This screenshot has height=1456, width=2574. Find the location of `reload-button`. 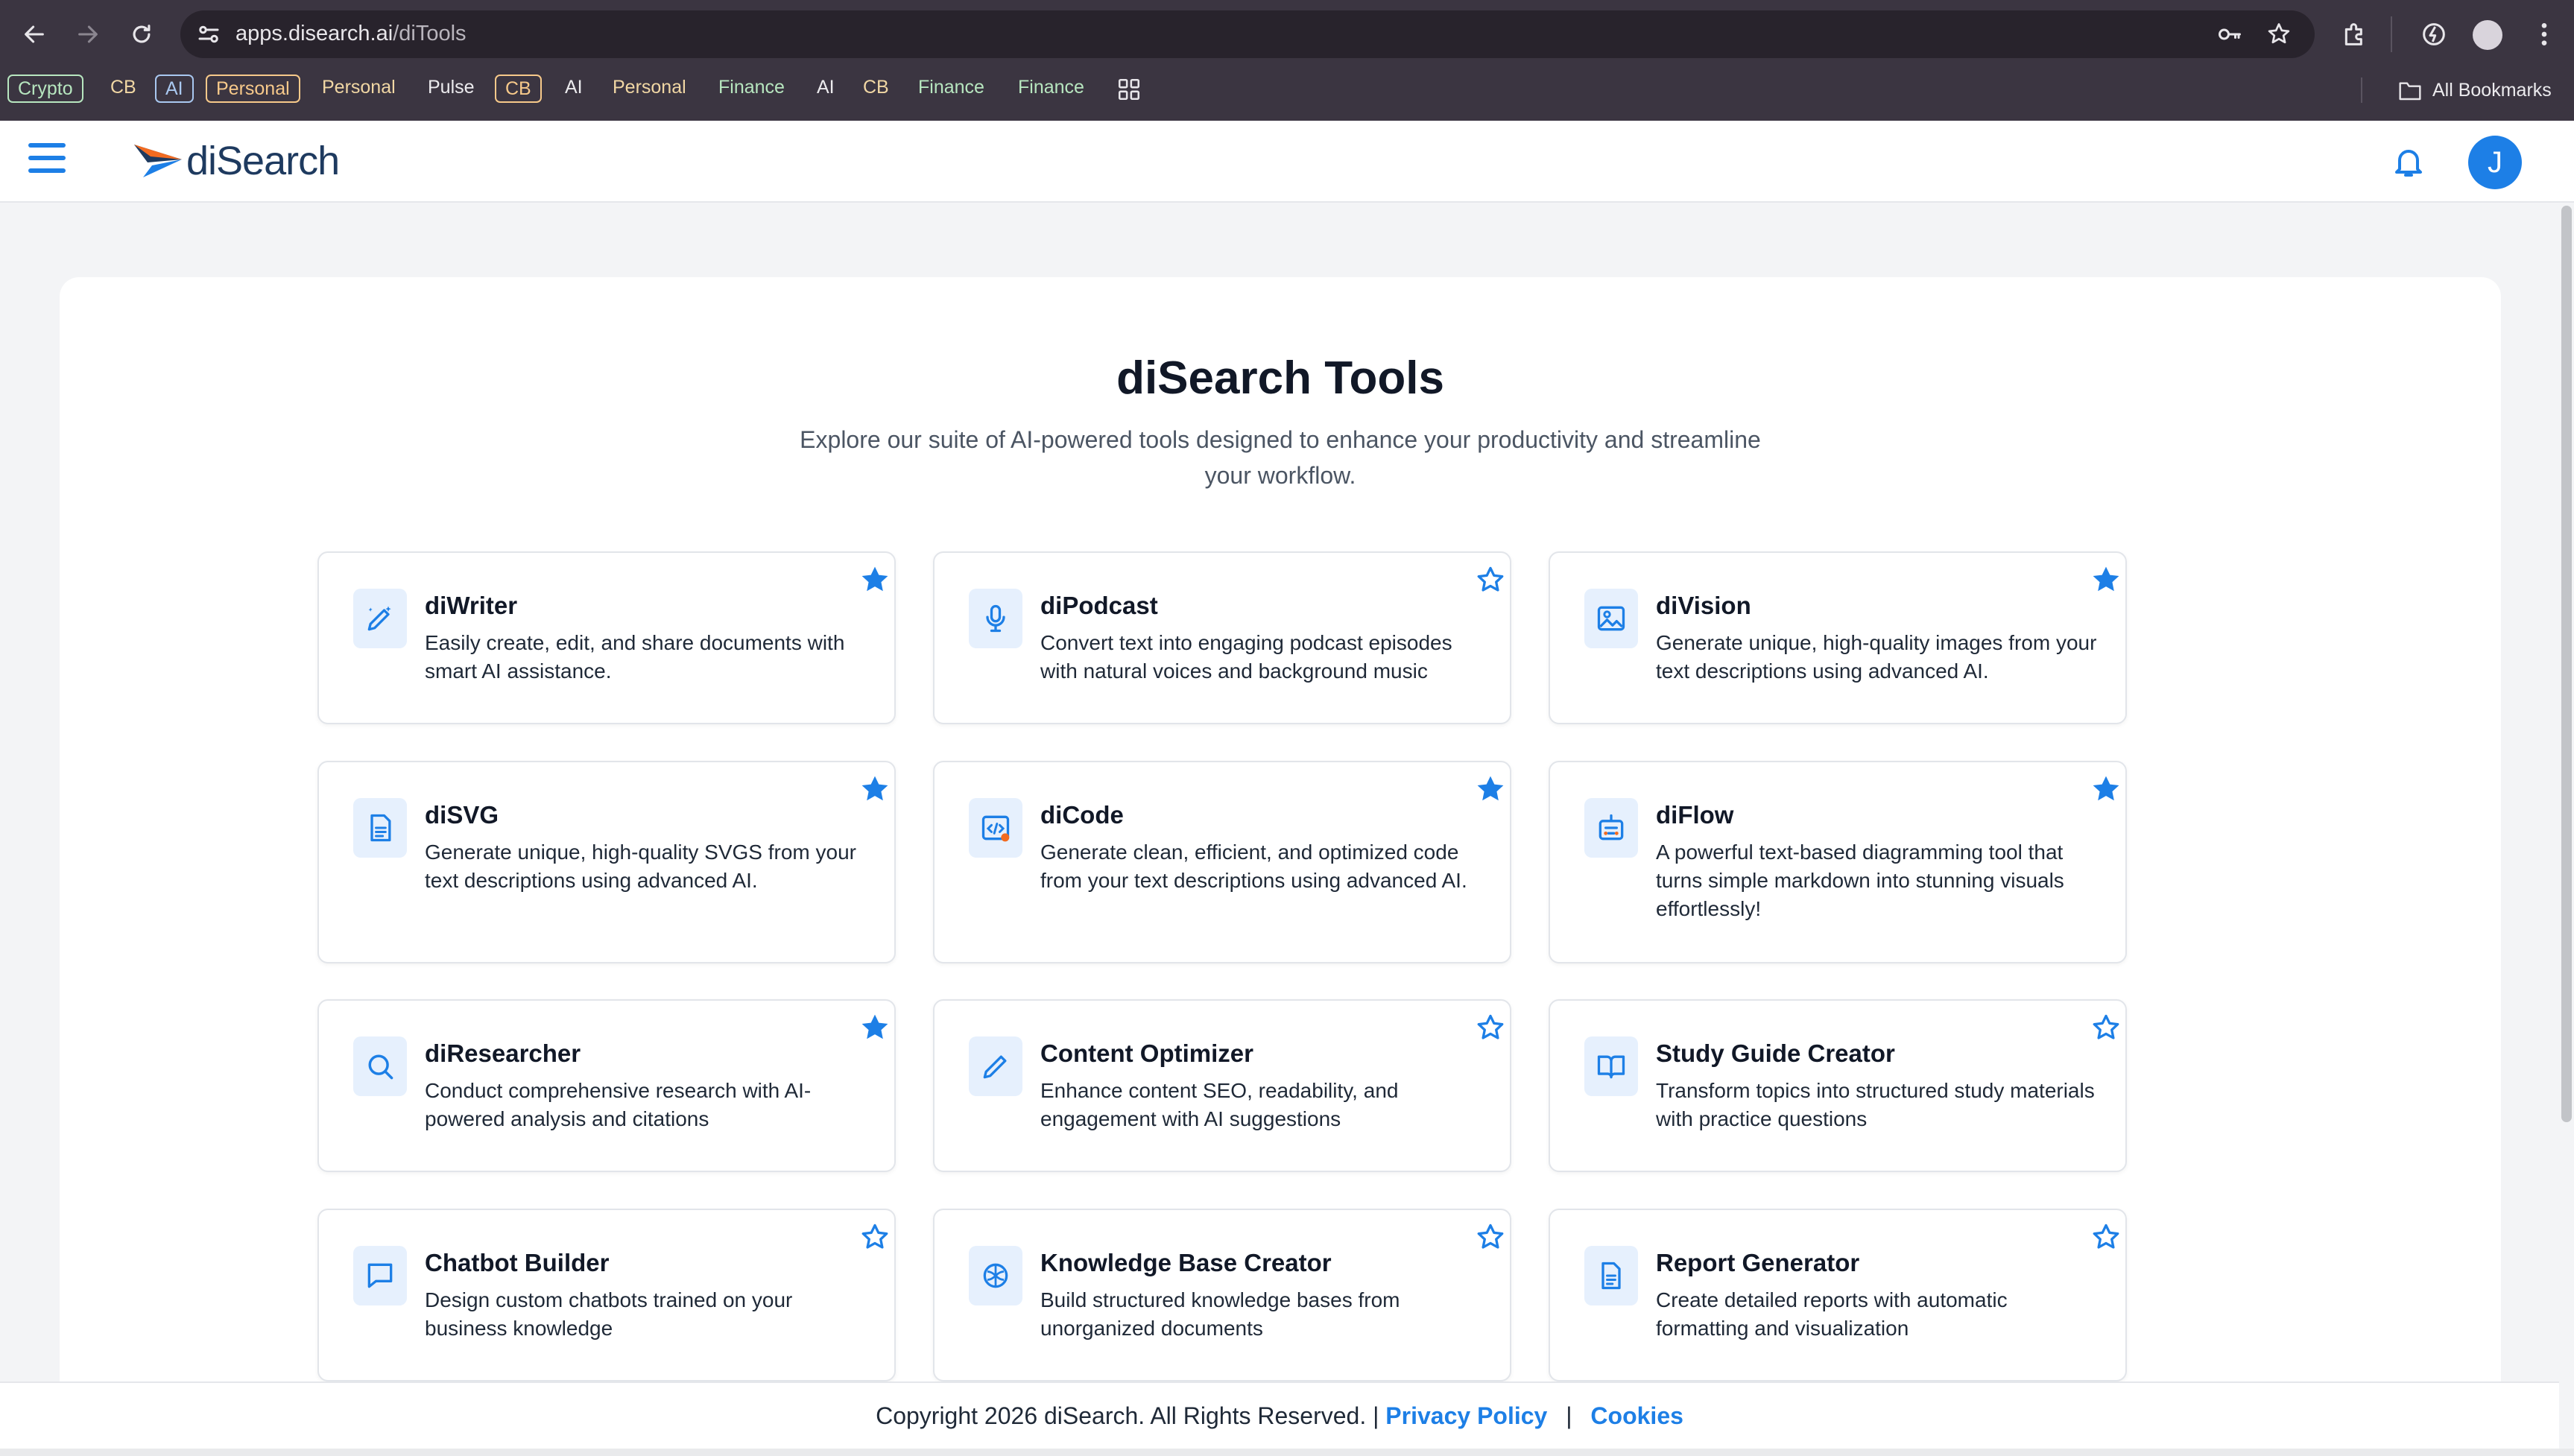

reload-button is located at coordinates (141, 34).